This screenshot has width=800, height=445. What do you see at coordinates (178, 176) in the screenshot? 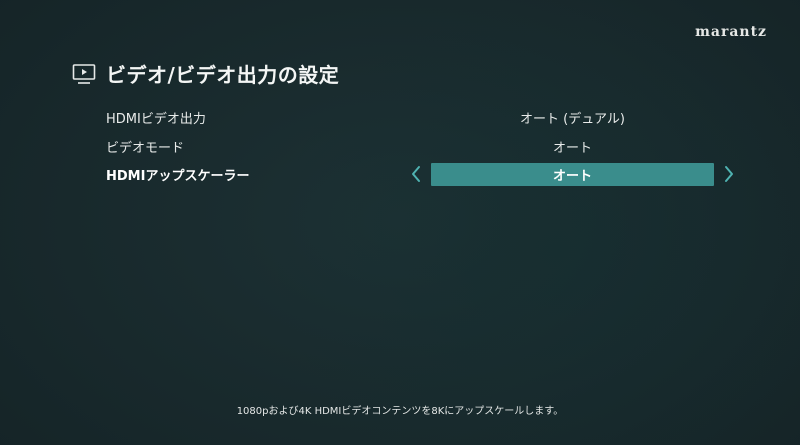
I see `setting-label: HDMIアップスケーラー` at bounding box center [178, 176].